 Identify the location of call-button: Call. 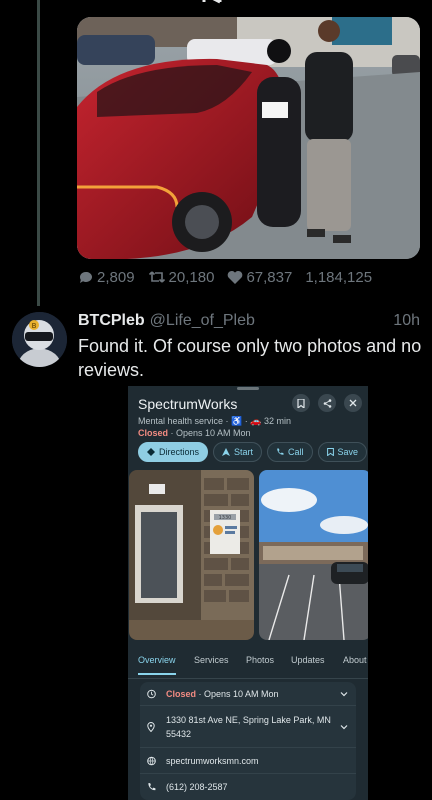
(290, 452).